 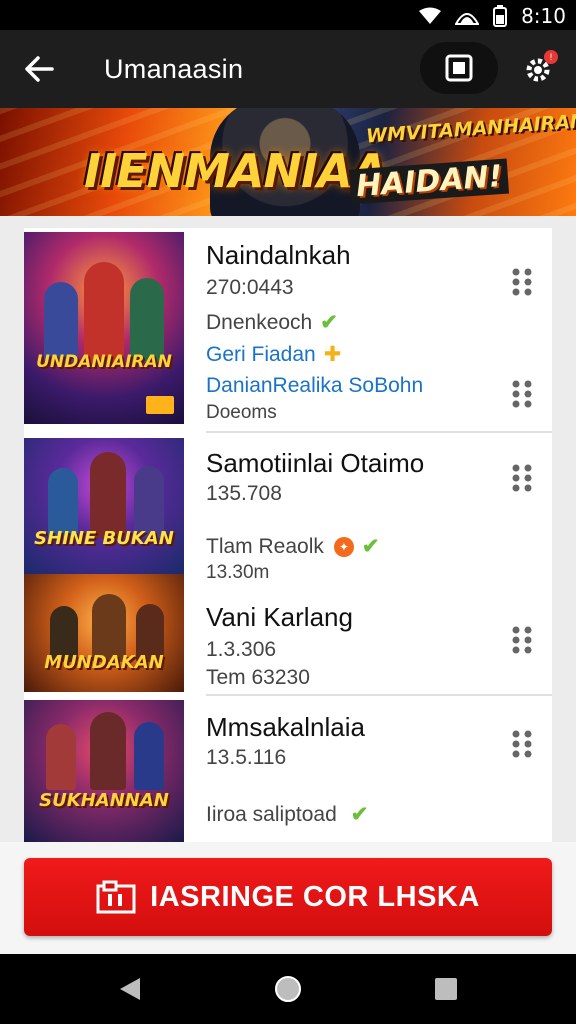 What do you see at coordinates (279, 617) in the screenshot?
I see `item-title: Vani Karlang` at bounding box center [279, 617].